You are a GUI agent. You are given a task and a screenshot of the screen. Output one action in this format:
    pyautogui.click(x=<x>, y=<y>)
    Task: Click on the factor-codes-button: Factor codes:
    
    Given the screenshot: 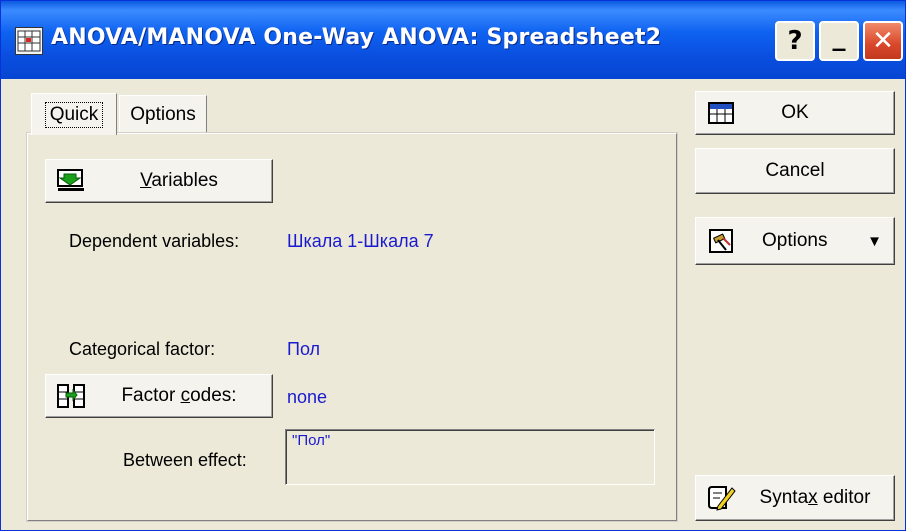 What is the action you would take?
    pyautogui.click(x=159, y=396)
    